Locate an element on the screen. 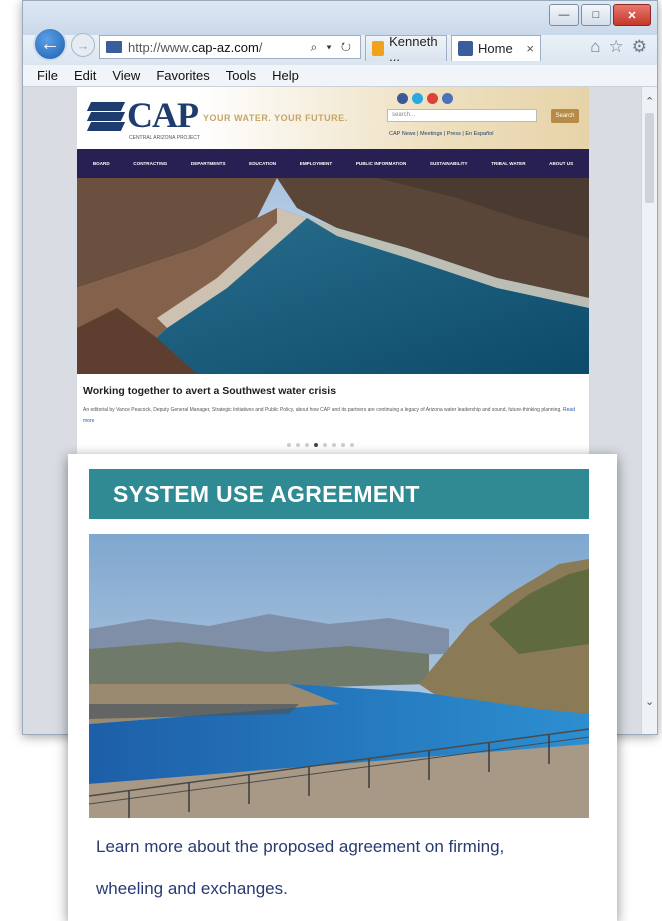 The width and height of the screenshot is (662, 921). tab-home: Home × is located at coordinates (496, 48).